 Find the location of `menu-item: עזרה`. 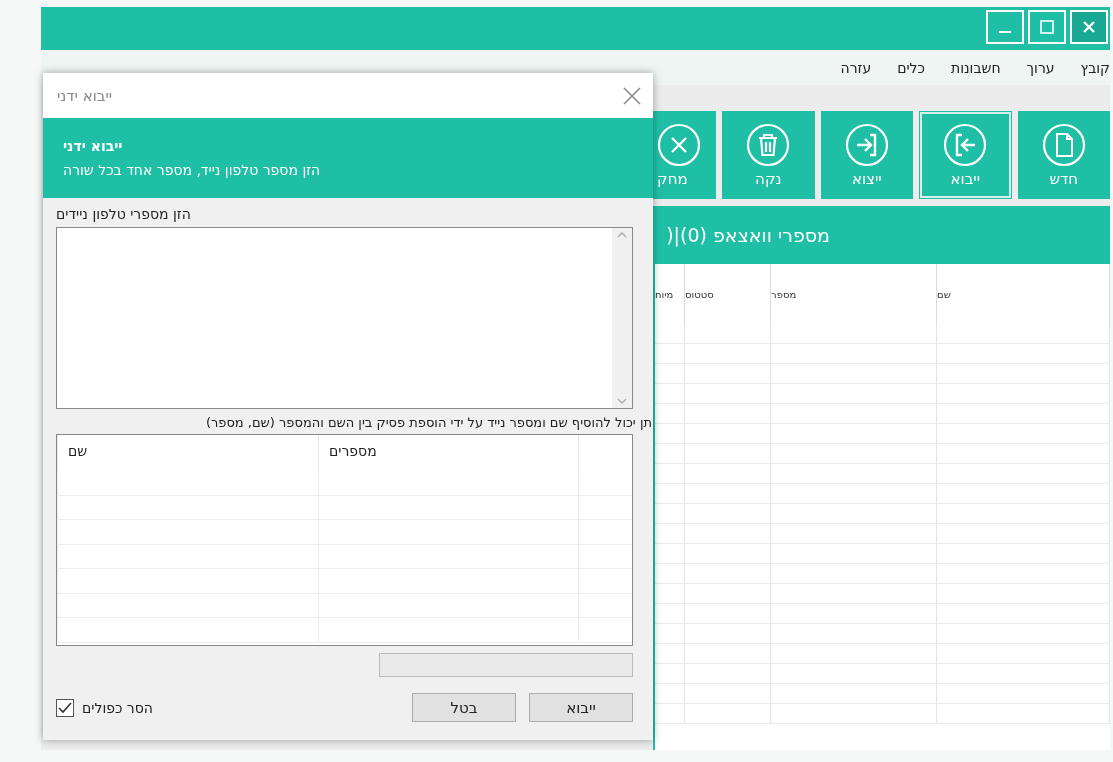

menu-item: עזרה is located at coordinates (856, 67).